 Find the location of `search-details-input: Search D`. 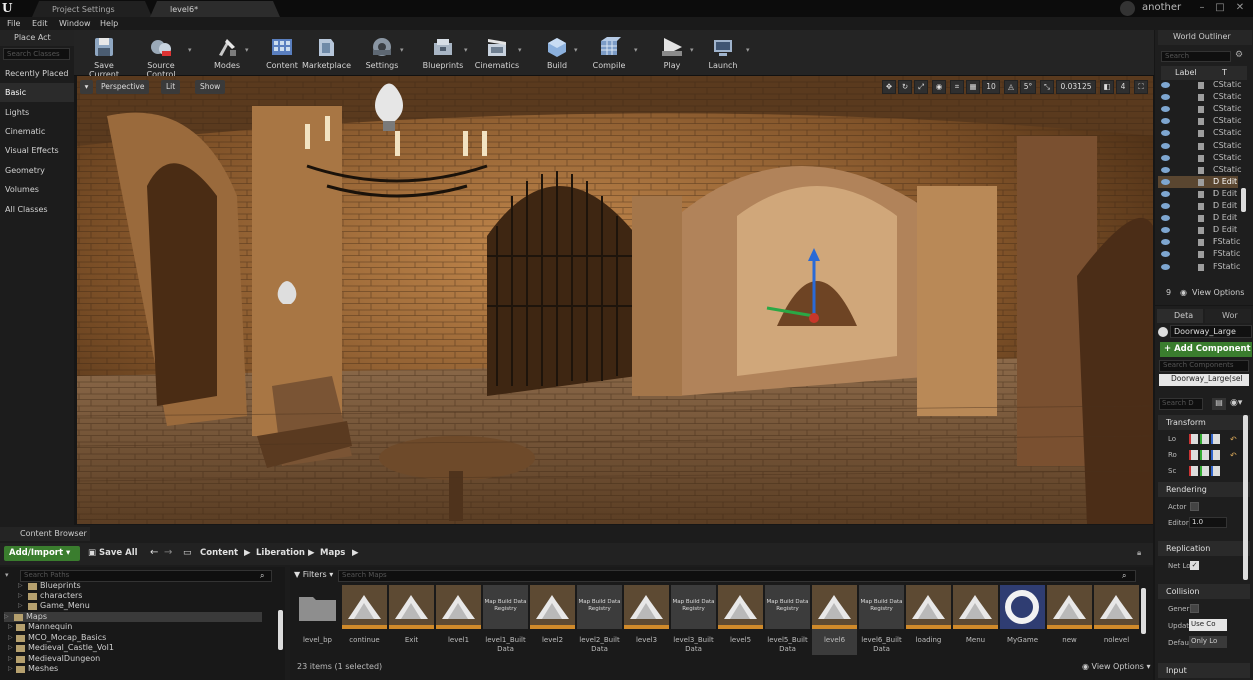

search-details-input: Search D is located at coordinates (1181, 404).